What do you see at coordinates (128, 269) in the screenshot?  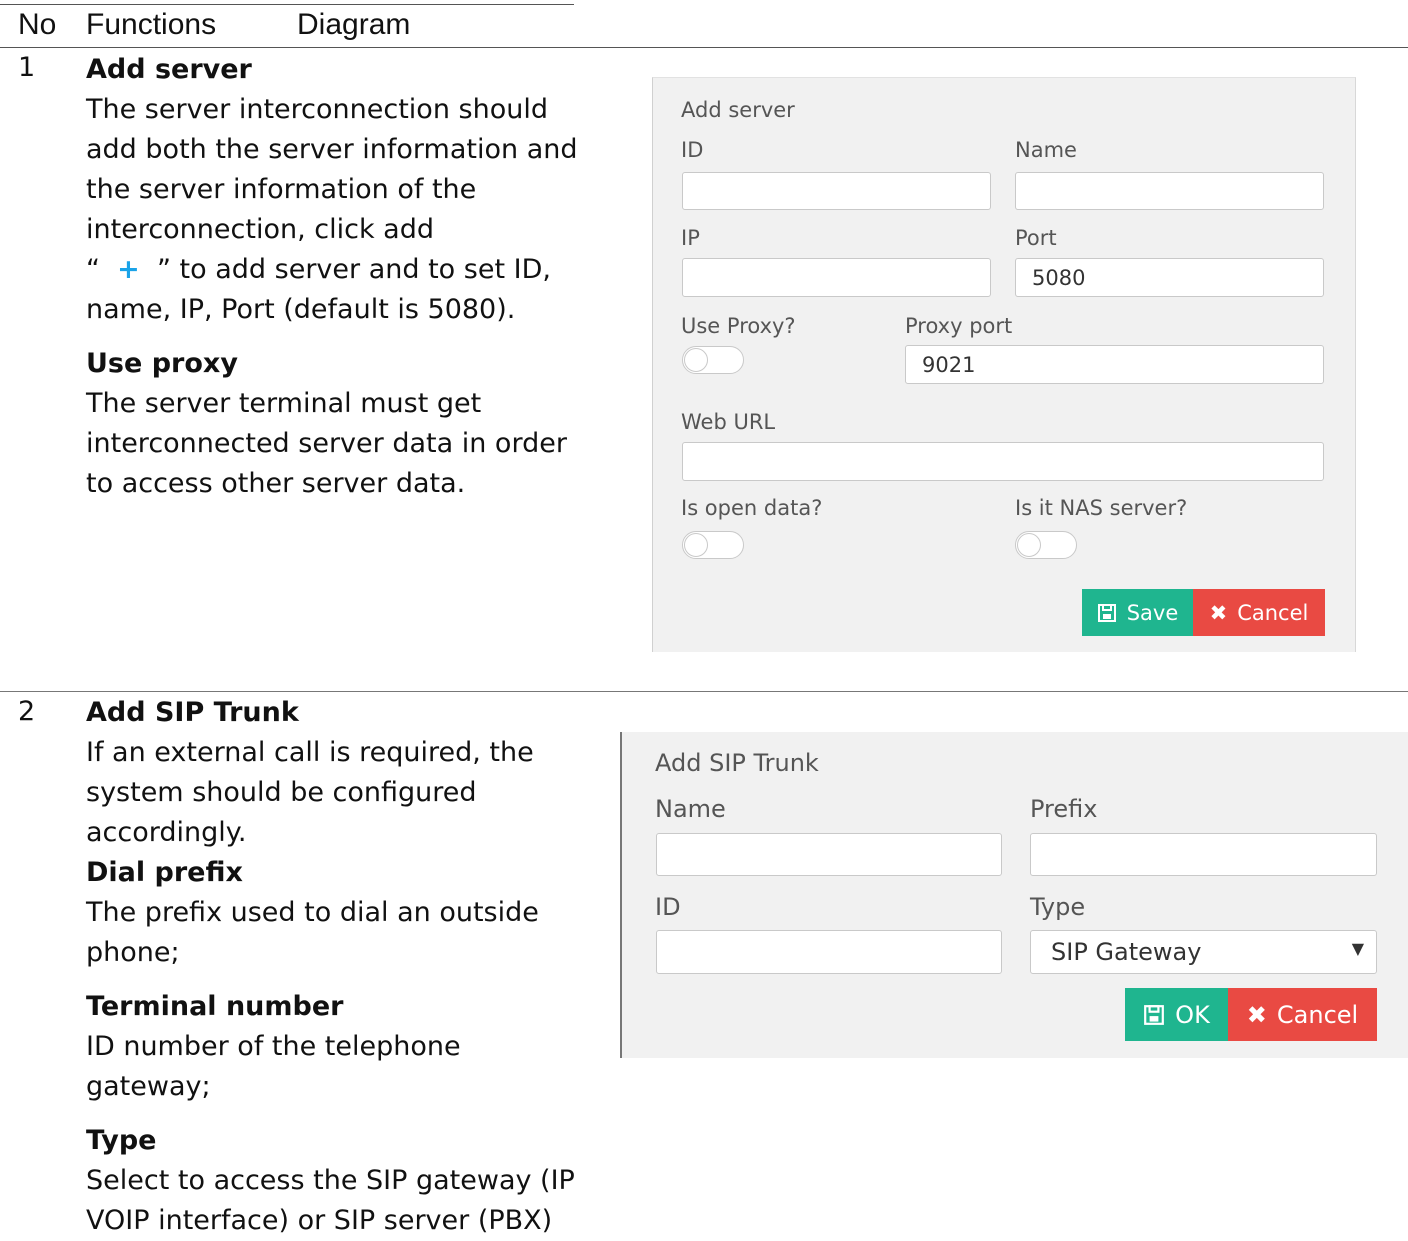 I see `add-plus-icon: +` at bounding box center [128, 269].